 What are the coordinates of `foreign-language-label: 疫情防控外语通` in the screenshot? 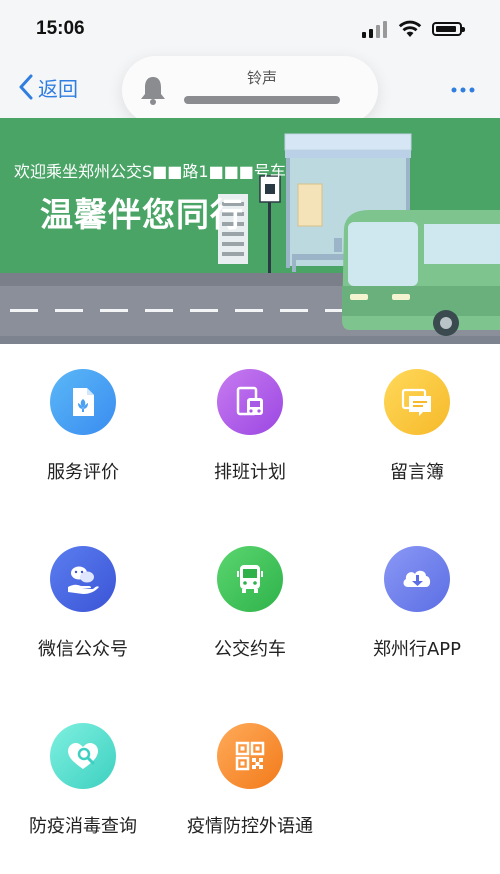 It's located at (250, 826).